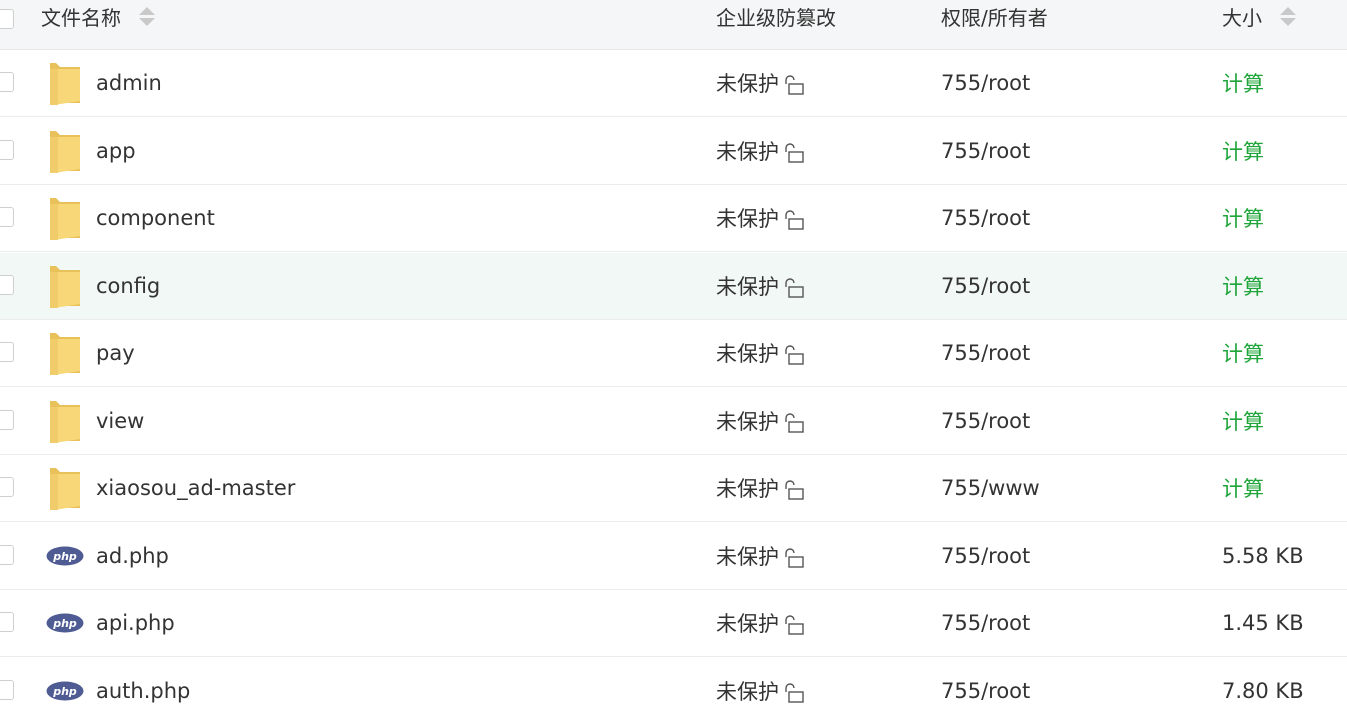 The width and height of the screenshot is (1347, 715). What do you see at coordinates (673, 686) in the screenshot?
I see `table-row: php auth.php 未保护 755/root 7.80 KB` at bounding box center [673, 686].